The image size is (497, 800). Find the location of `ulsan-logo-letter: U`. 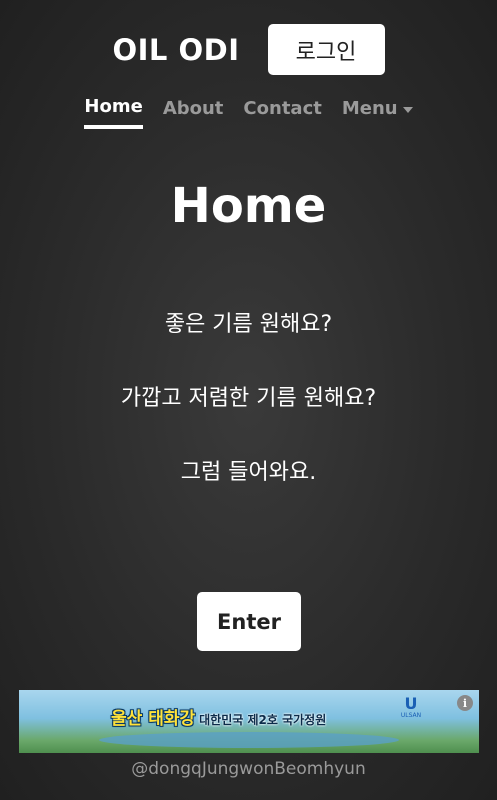

ulsan-logo-letter: U is located at coordinates (411, 703).